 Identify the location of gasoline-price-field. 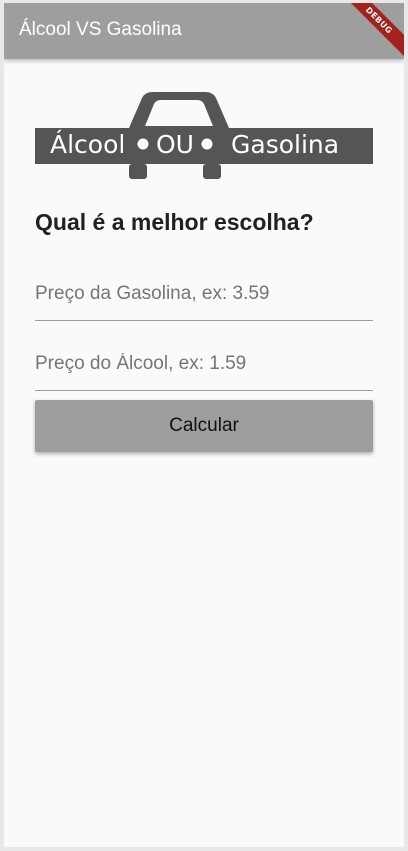
(204, 294).